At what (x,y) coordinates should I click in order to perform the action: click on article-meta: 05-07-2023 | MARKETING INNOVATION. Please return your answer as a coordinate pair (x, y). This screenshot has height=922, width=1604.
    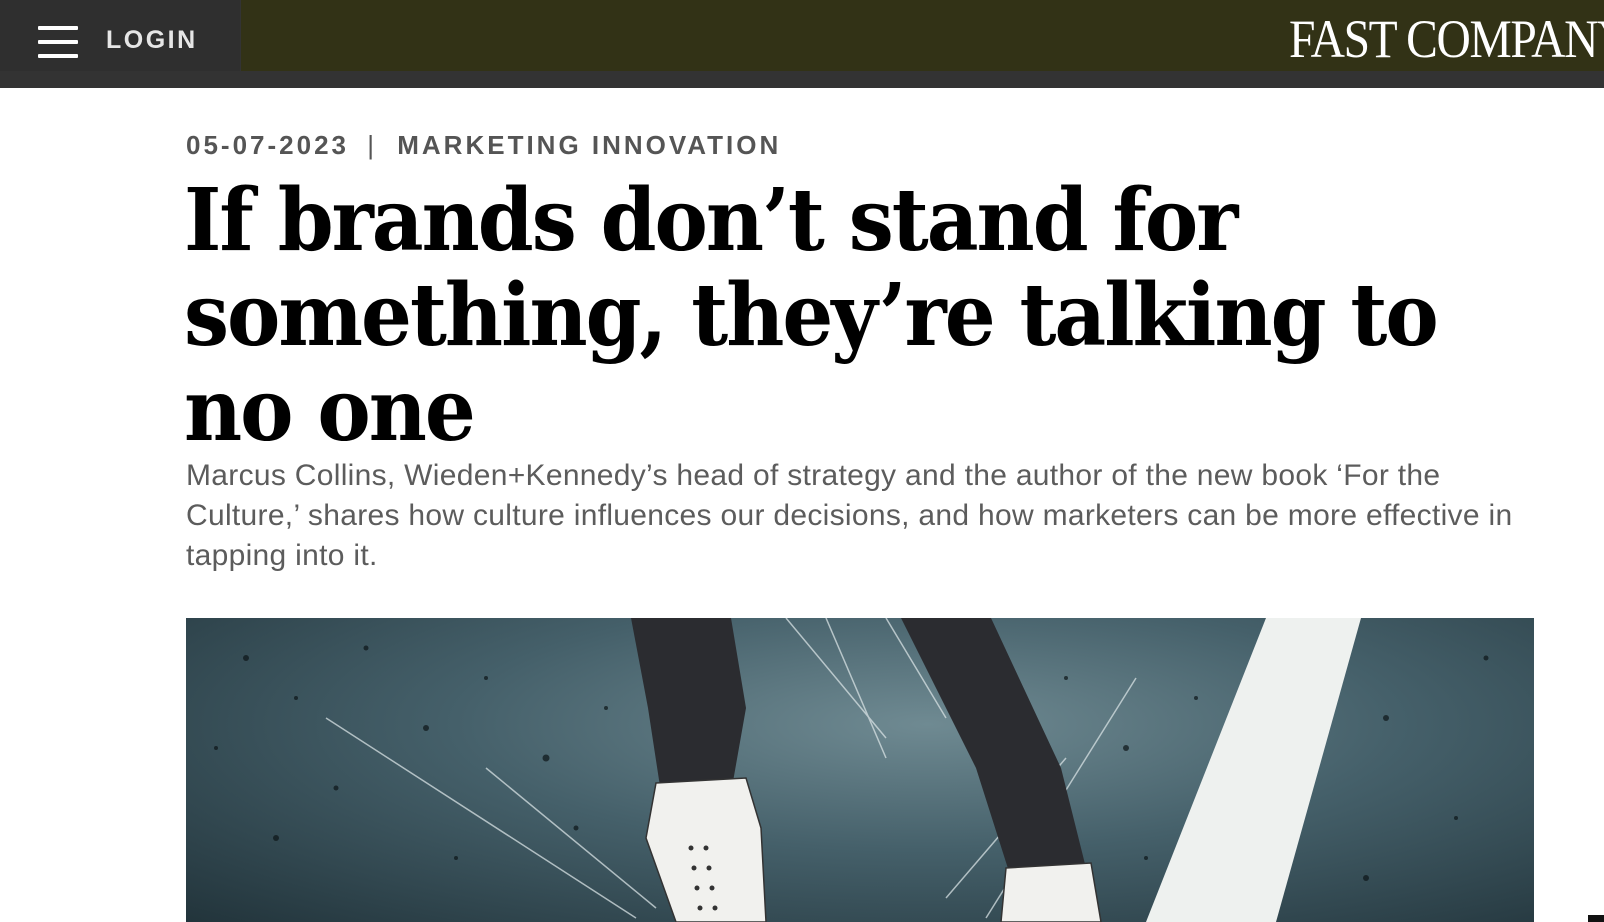
    Looking at the image, I should click on (483, 145).